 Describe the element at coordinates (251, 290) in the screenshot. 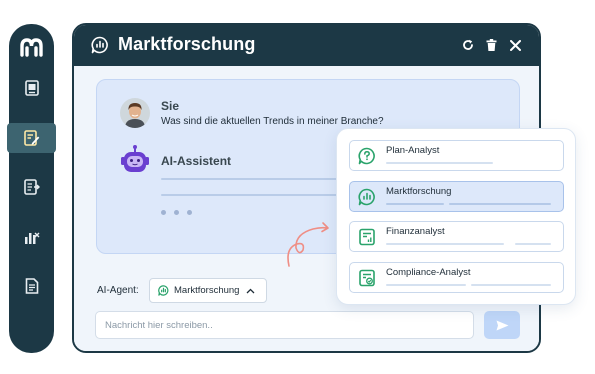

I see `chevron-up-icon` at that location.